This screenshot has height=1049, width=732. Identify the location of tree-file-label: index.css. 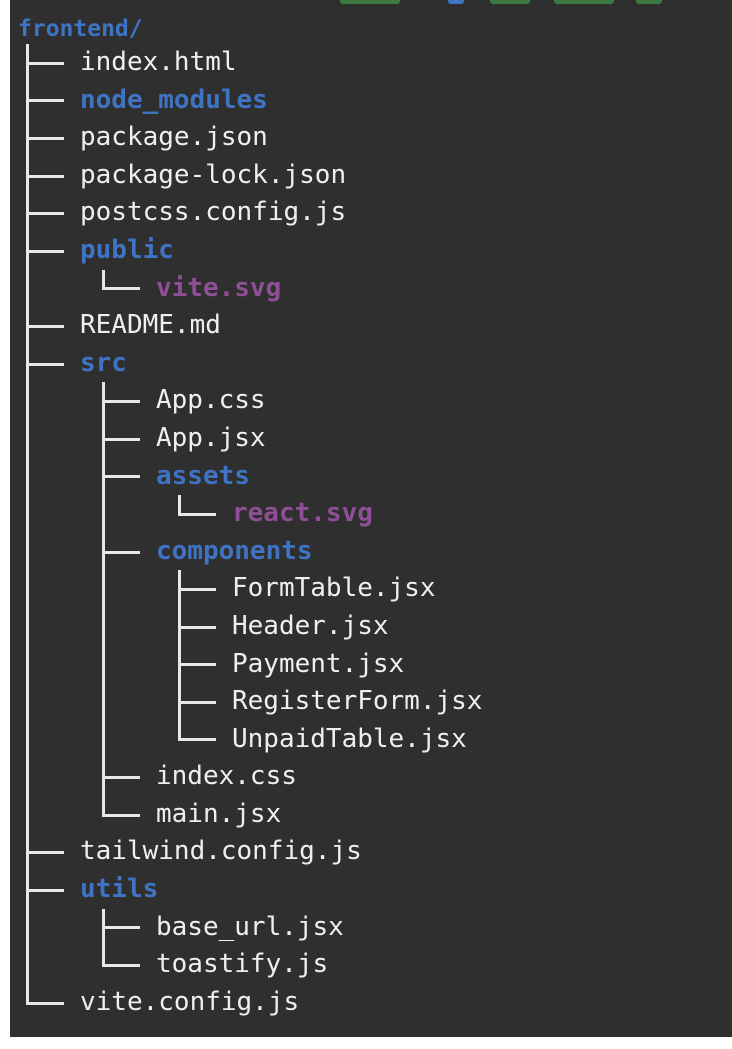
(226, 777).